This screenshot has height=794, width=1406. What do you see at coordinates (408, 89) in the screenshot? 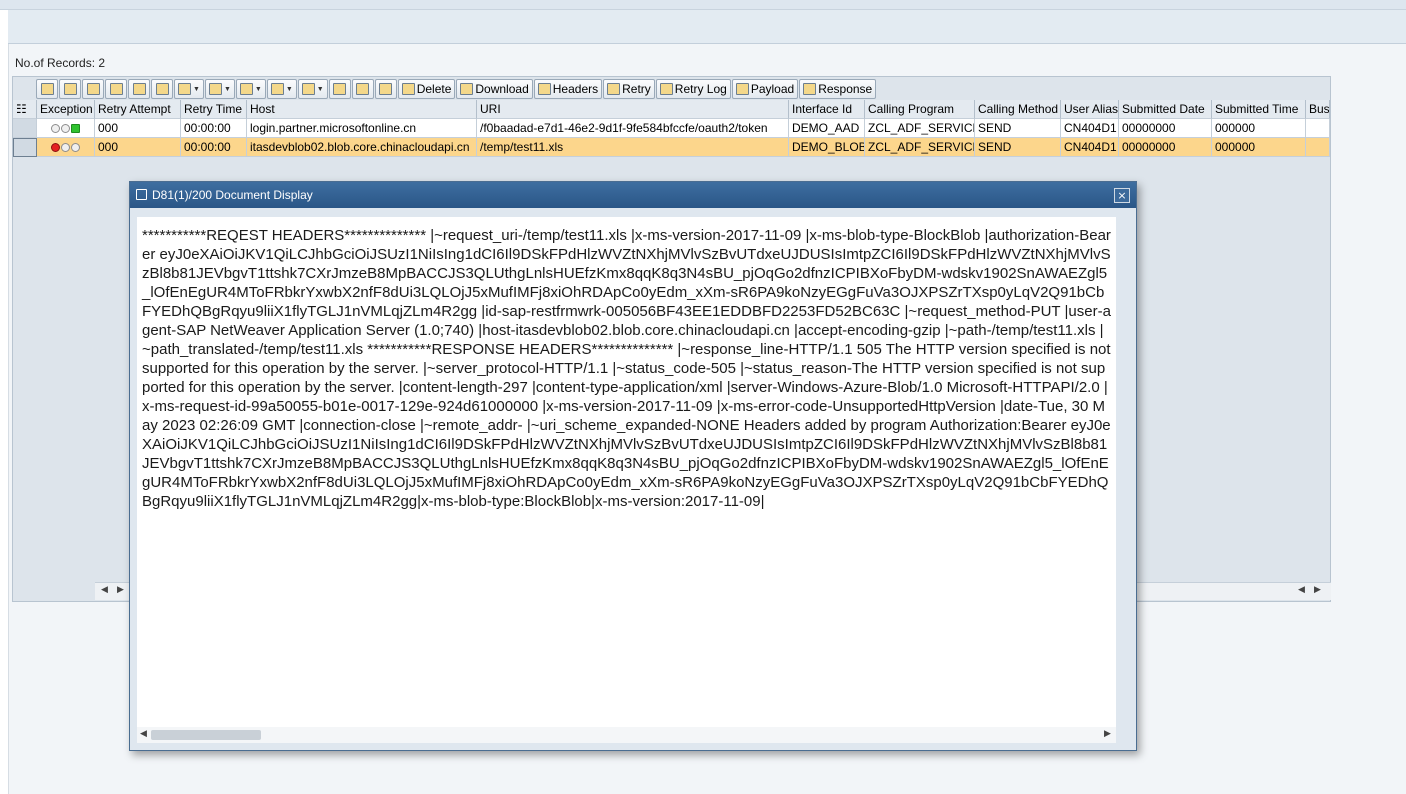
I see `delete-icon` at bounding box center [408, 89].